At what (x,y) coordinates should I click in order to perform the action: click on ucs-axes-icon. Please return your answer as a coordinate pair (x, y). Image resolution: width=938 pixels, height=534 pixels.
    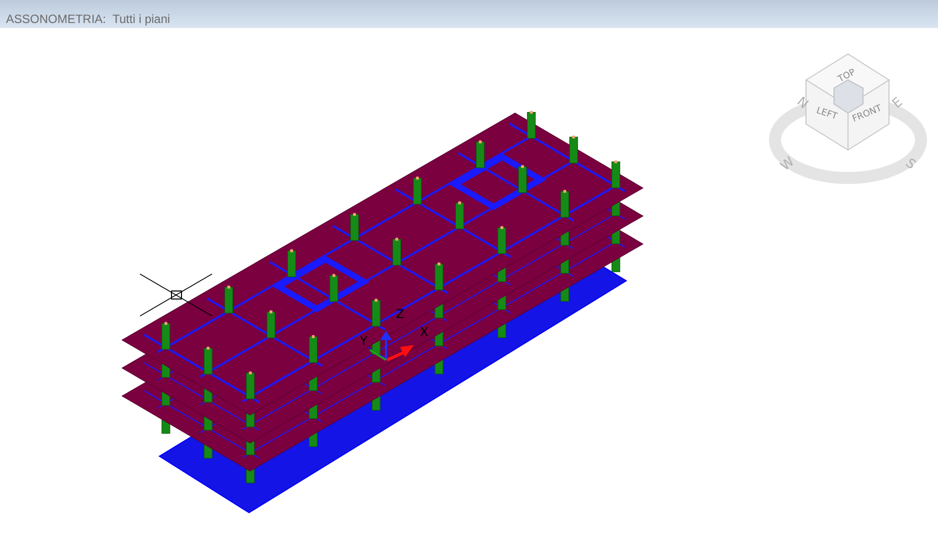
    Looking at the image, I should click on (391, 346).